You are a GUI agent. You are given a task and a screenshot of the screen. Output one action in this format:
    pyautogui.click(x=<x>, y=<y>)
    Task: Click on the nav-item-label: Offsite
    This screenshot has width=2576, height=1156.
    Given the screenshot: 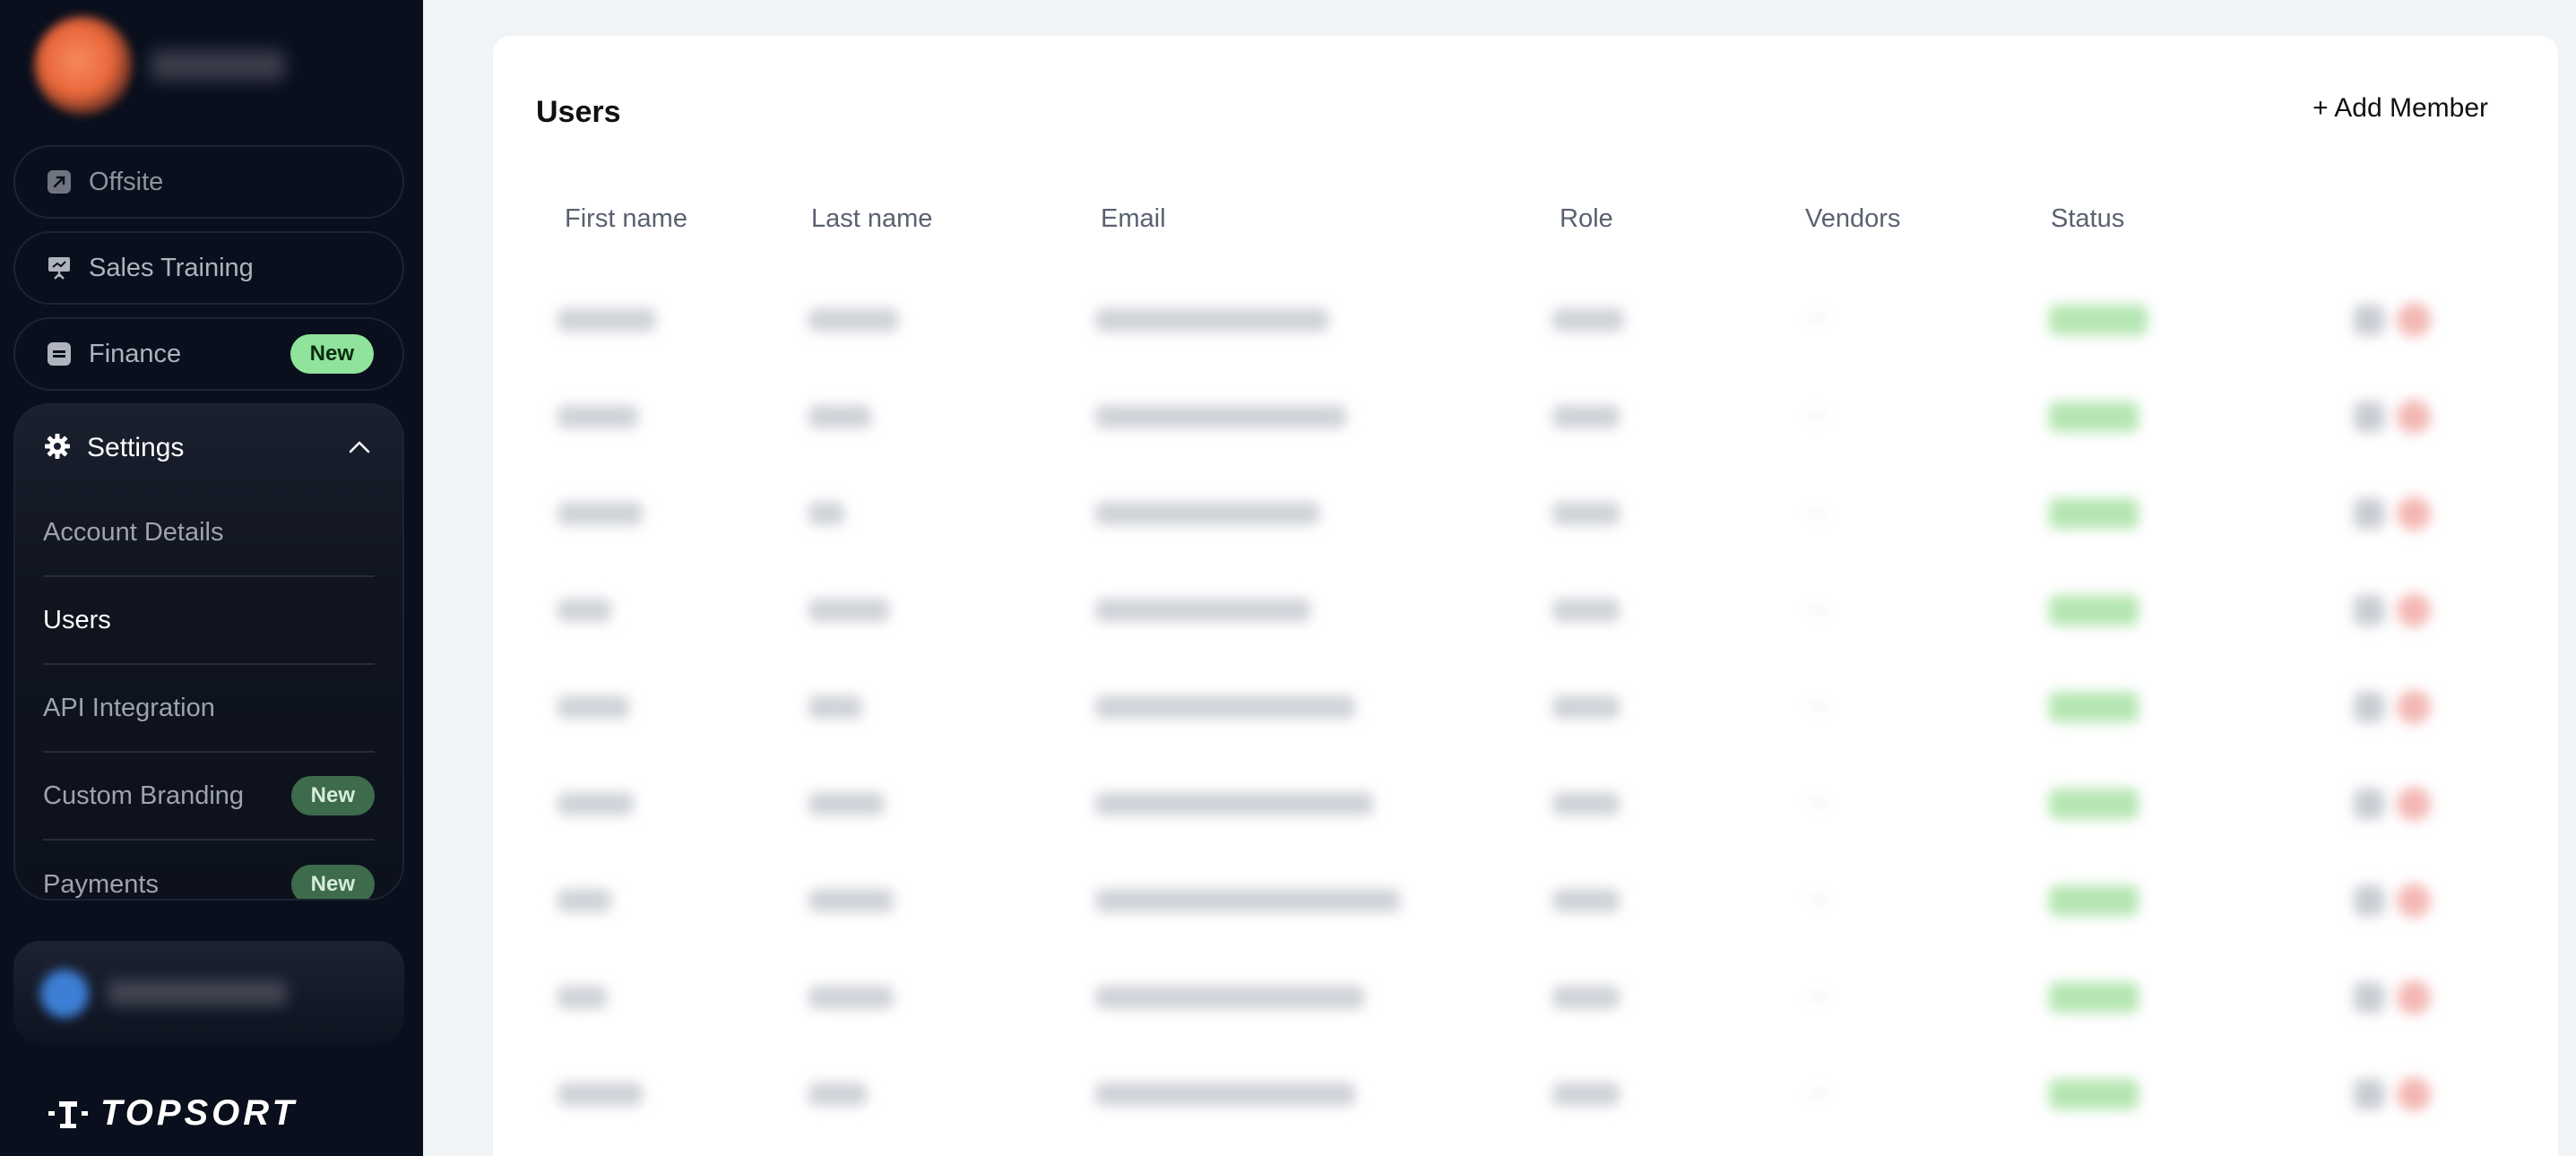 What is the action you would take?
    pyautogui.click(x=126, y=182)
    